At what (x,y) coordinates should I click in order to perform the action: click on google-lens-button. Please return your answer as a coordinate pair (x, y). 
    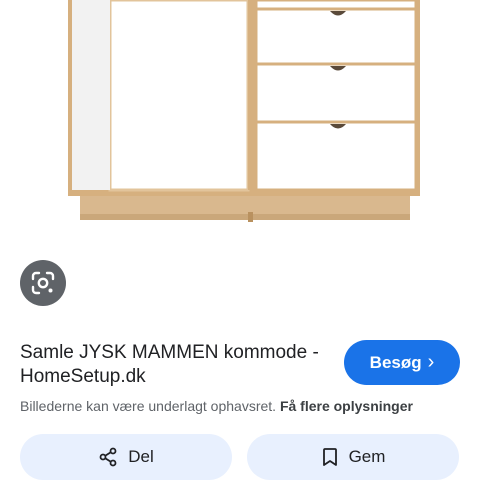
    Looking at the image, I should click on (43, 283).